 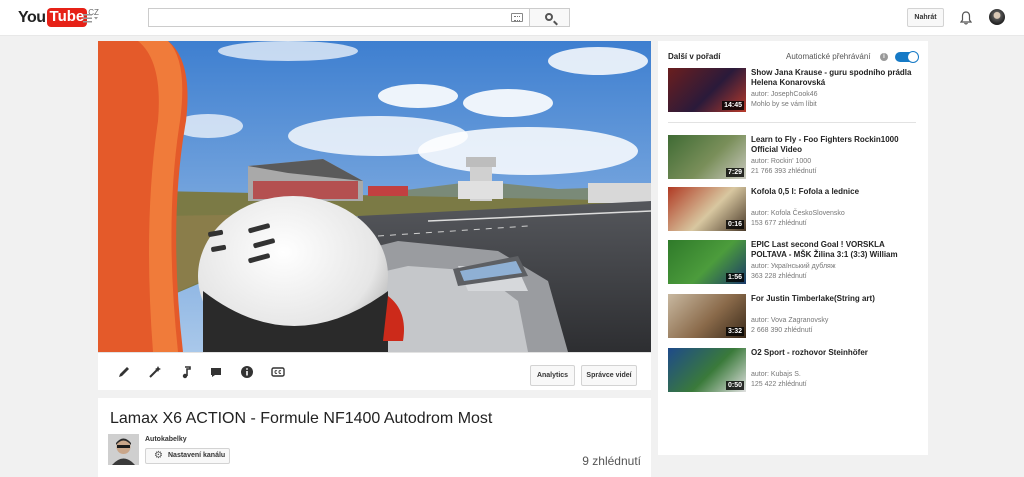 I want to click on video-thumbnail: 3:32, so click(x=707, y=316).